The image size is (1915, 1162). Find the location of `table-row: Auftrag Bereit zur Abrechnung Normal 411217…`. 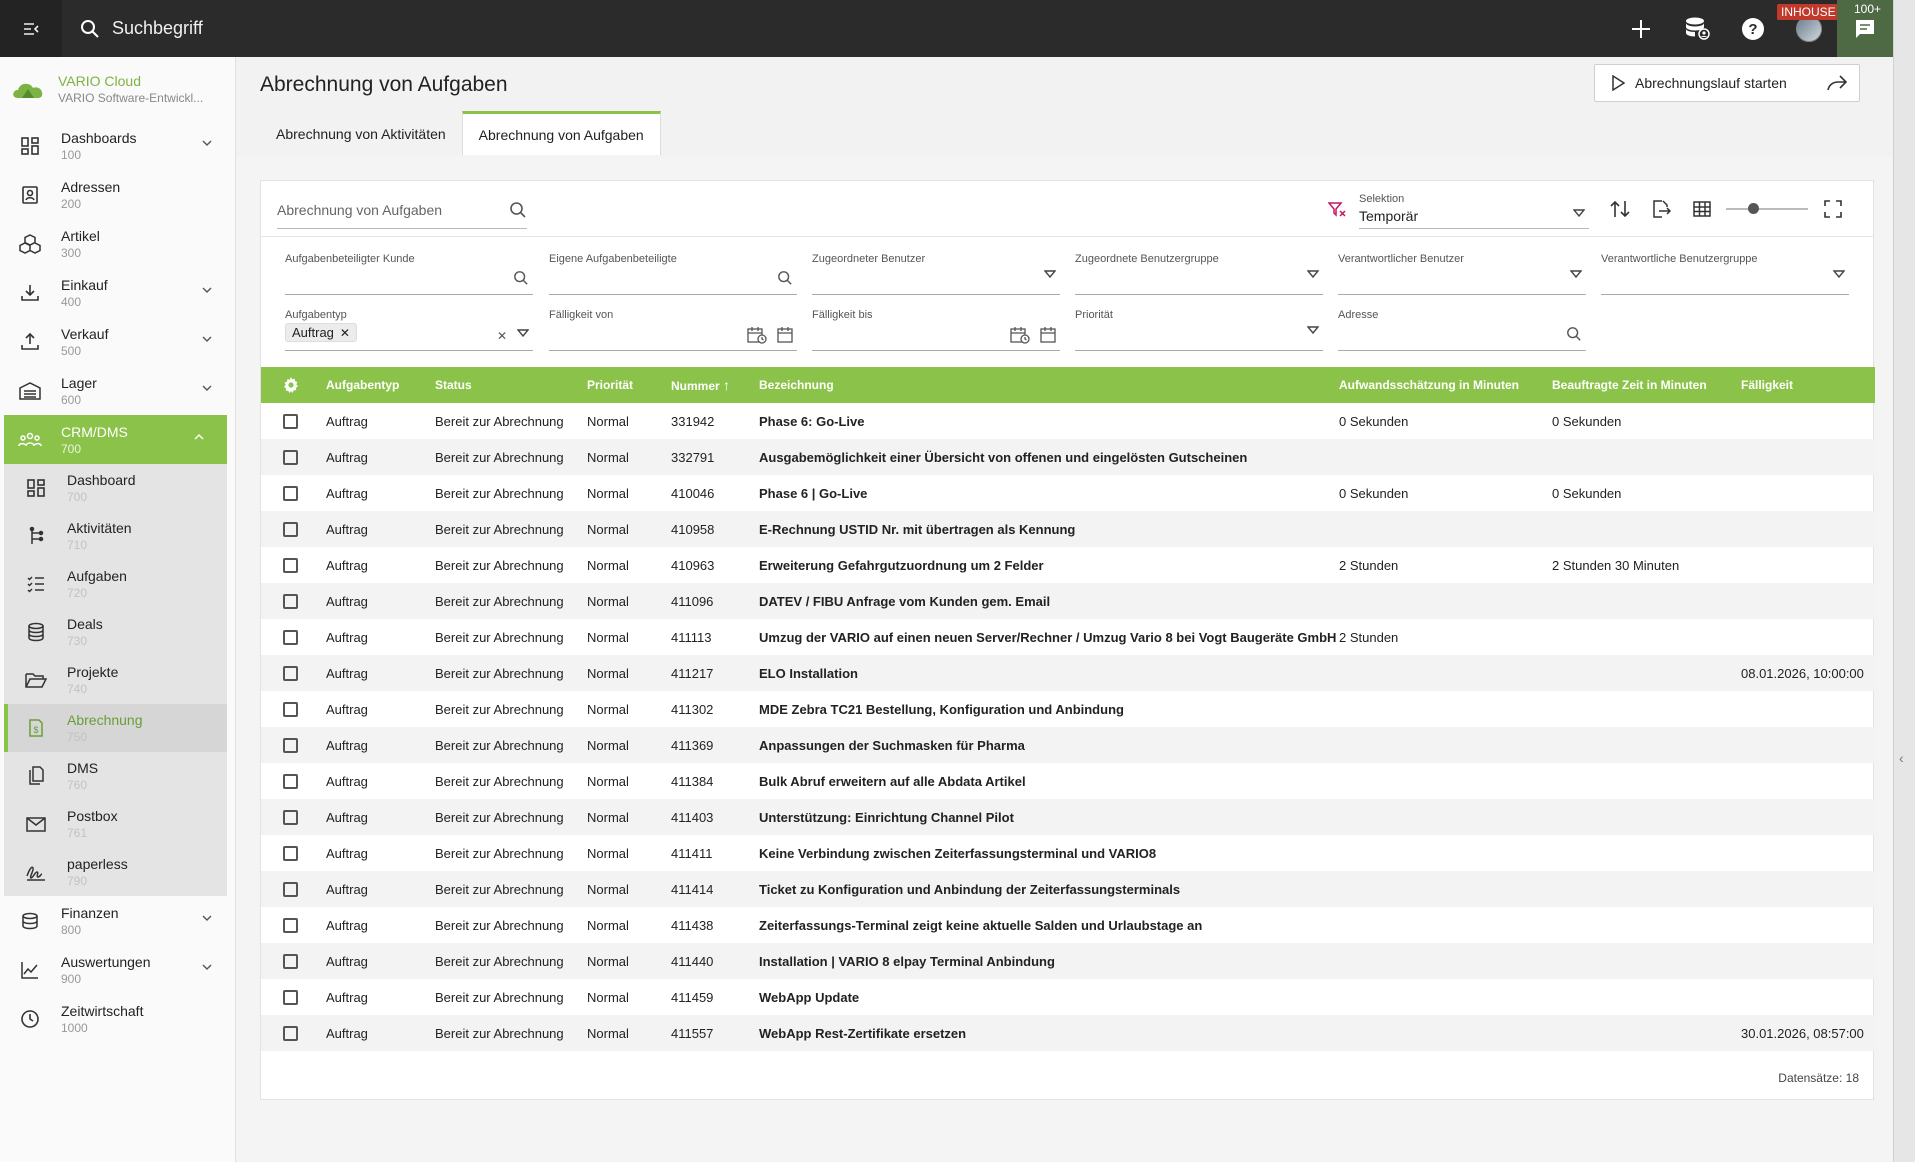

table-row: Auftrag Bereit zur Abrechnung Normal 411217… is located at coordinates (1068, 673).